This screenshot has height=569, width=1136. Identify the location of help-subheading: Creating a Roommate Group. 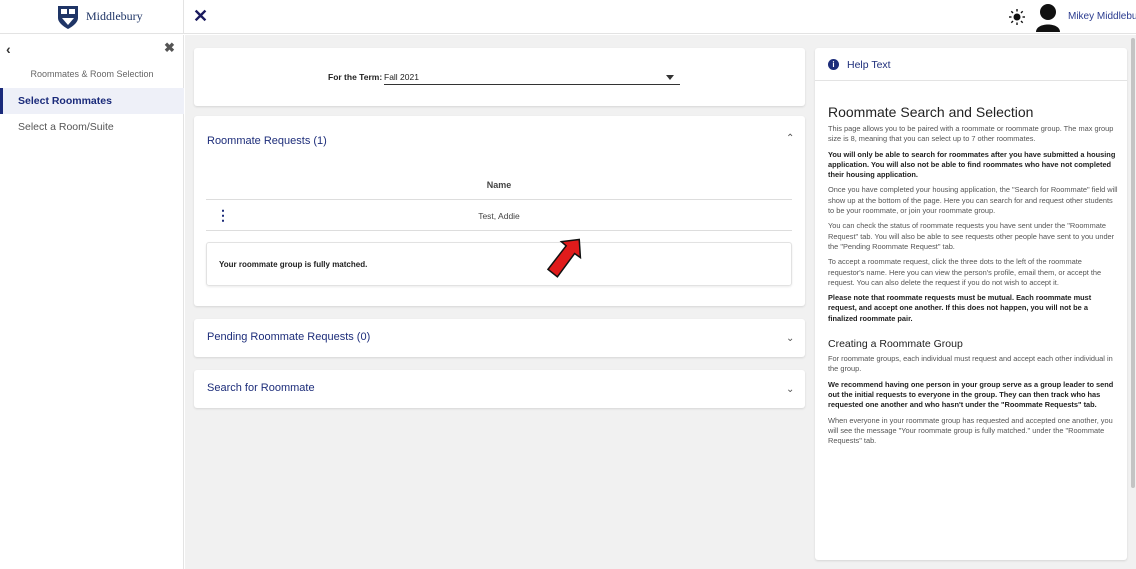
(895, 344).